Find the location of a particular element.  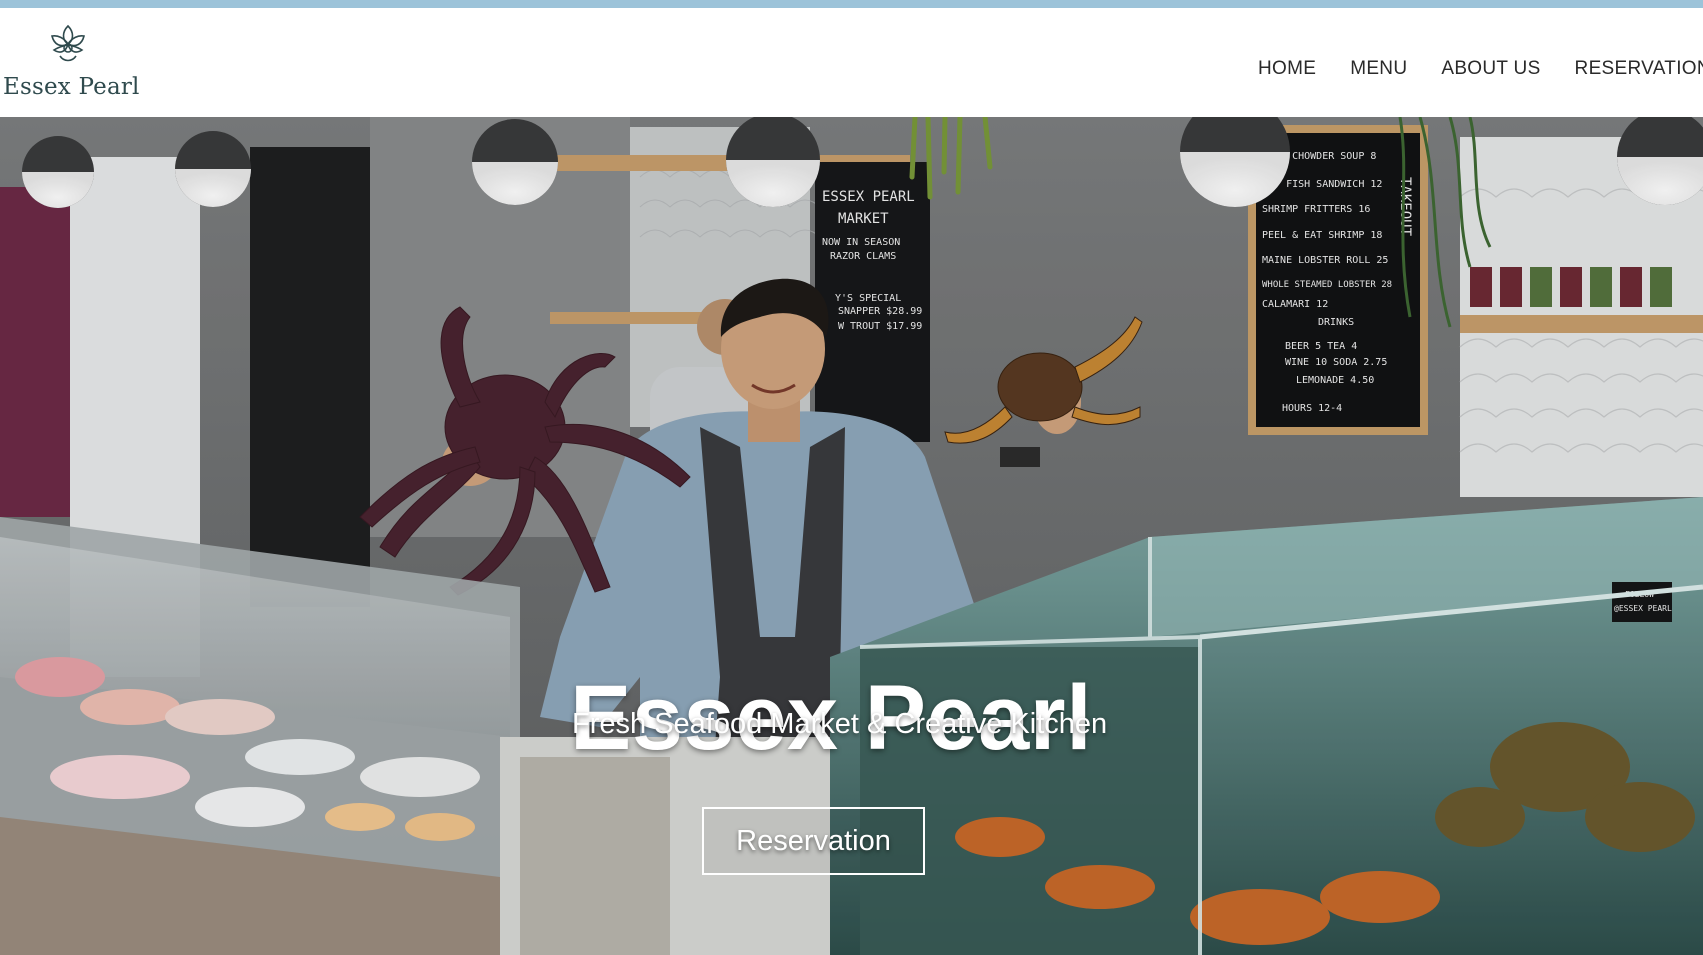

main-navigation: HOME MENU ABOUT US RESERVATION is located at coordinates (1480, 73).